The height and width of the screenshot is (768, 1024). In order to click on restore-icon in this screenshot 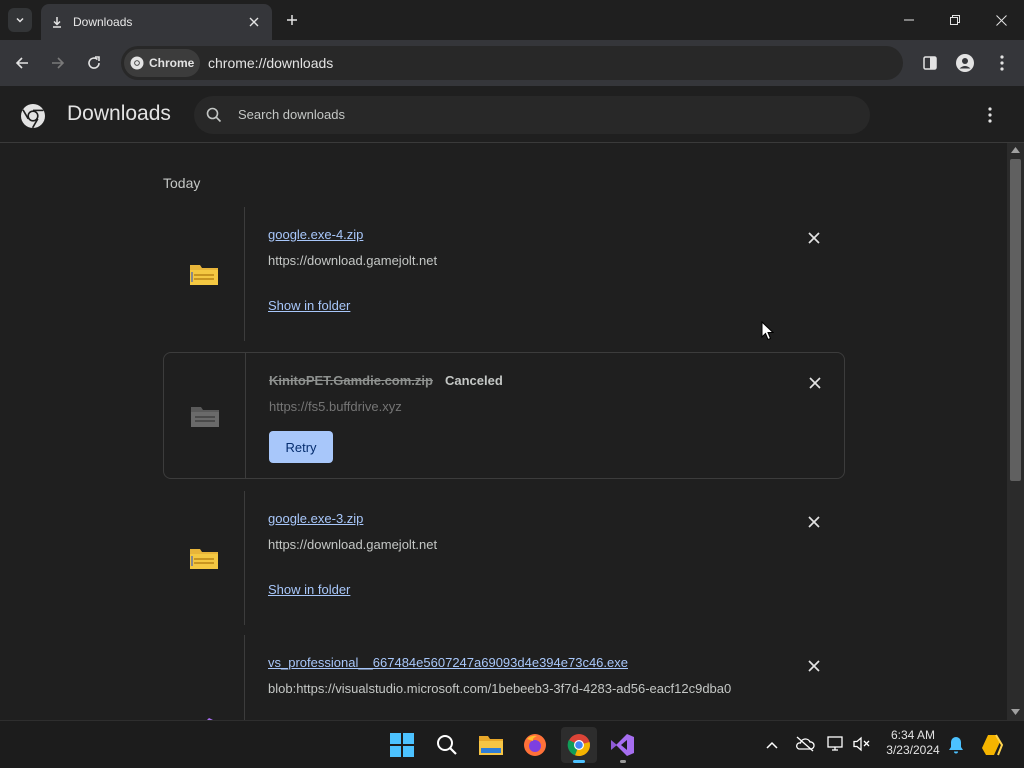, I will do `click(955, 20)`.